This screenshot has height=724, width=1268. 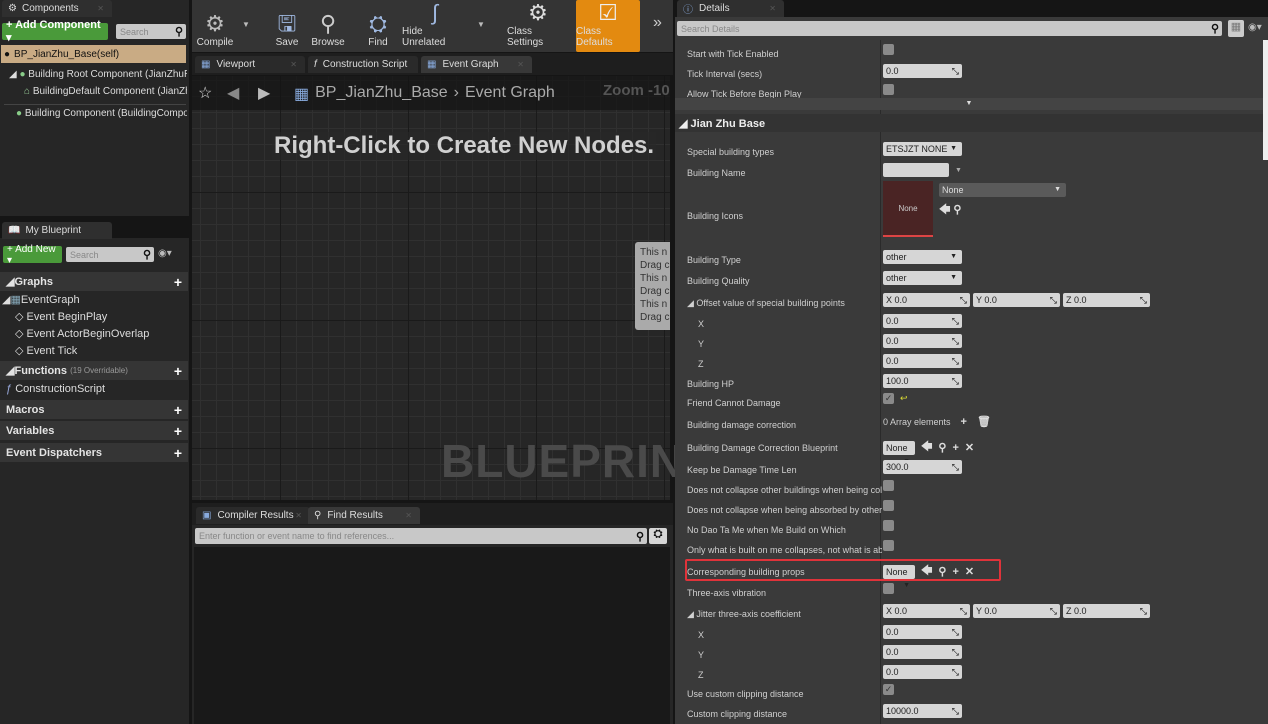 I want to click on add-dispatcher-button: +, so click(x=178, y=453).